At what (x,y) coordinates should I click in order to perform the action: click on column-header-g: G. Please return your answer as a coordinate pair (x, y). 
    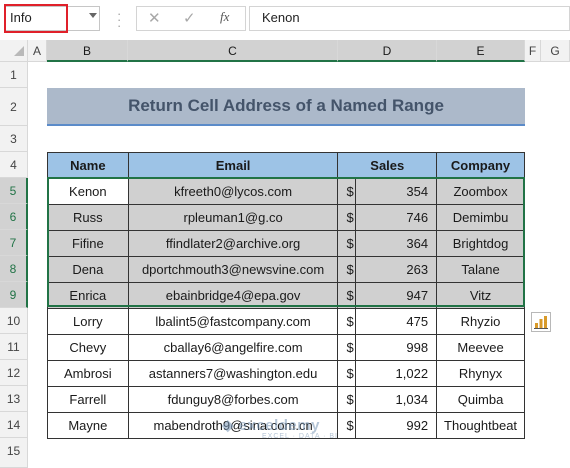
    Looking at the image, I should click on (555, 51).